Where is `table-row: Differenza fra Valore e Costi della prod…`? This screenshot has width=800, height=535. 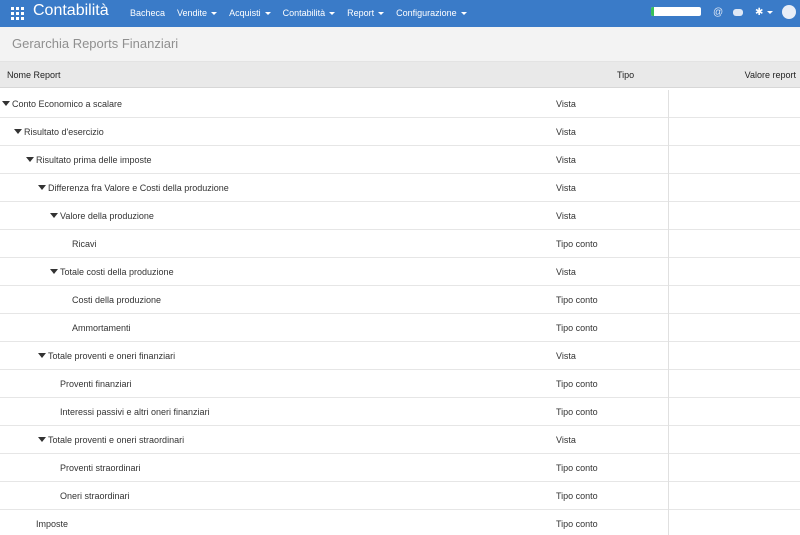 table-row: Differenza fra Valore e Costi della prod… is located at coordinates (400, 188).